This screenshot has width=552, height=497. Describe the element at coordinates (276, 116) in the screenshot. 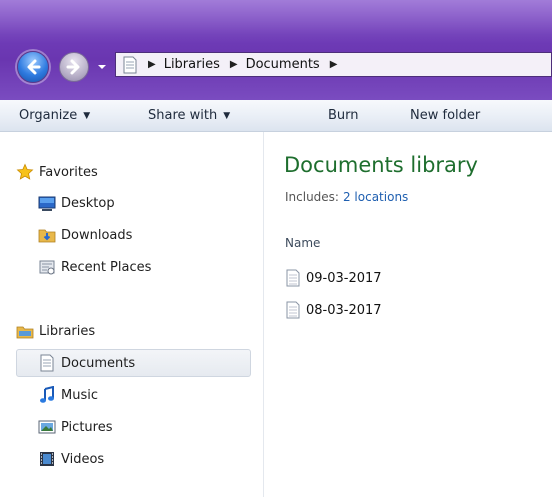

I see `command-bar: Organize ▼ Share with ▼ Burn New folder` at that location.